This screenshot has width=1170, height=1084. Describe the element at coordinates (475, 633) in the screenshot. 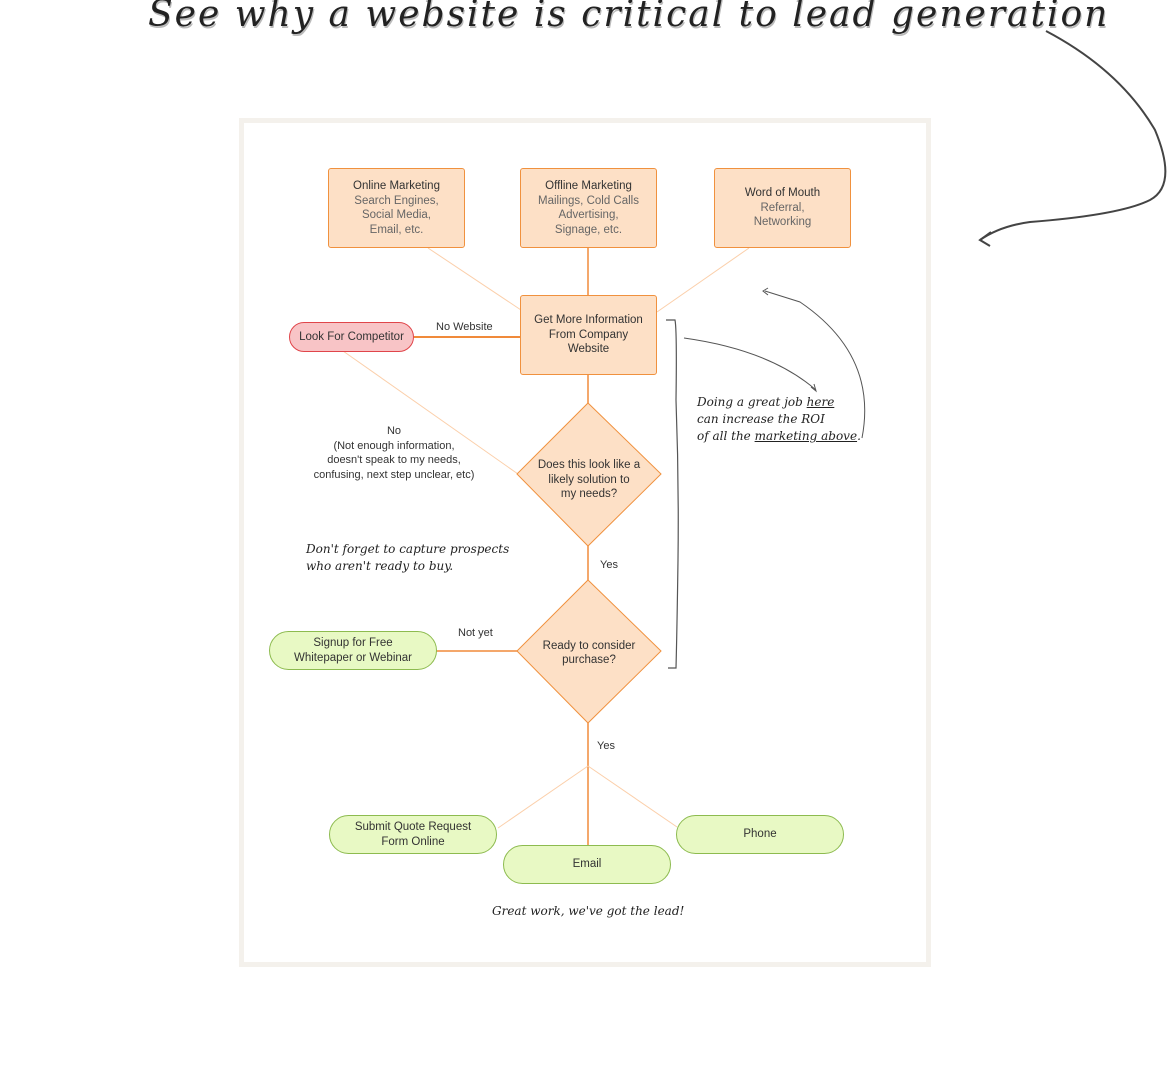

I see `not-yet-label: Not yet` at that location.